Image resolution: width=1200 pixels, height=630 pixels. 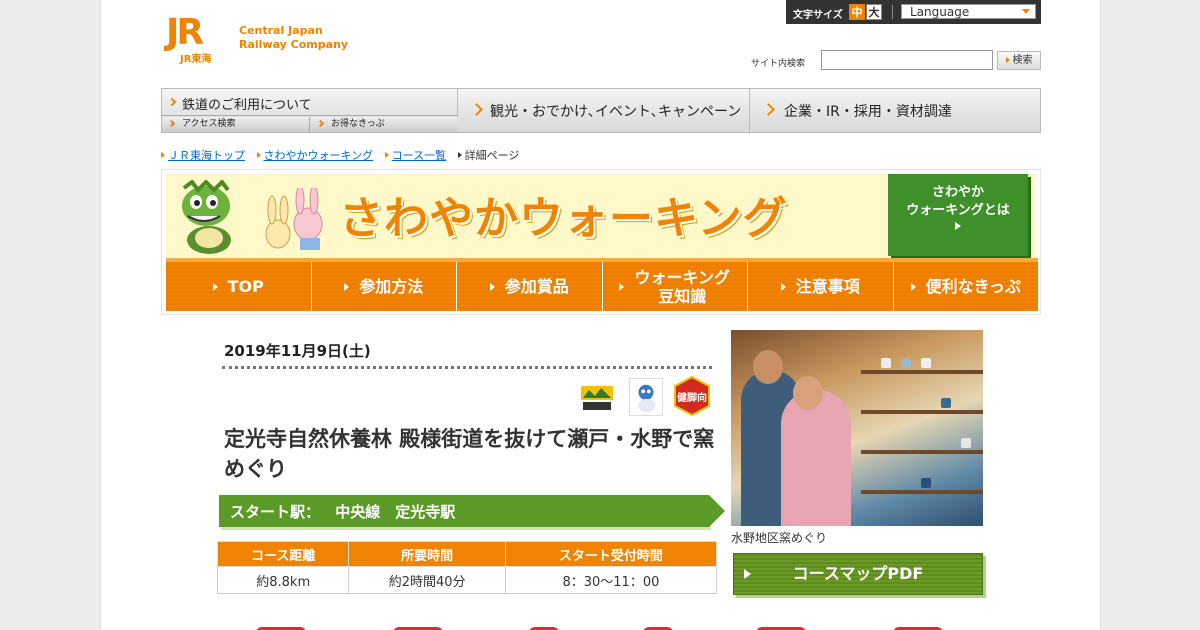 I want to click on tab-useful-tickets: 便利なきっぷ, so click(x=965, y=286).